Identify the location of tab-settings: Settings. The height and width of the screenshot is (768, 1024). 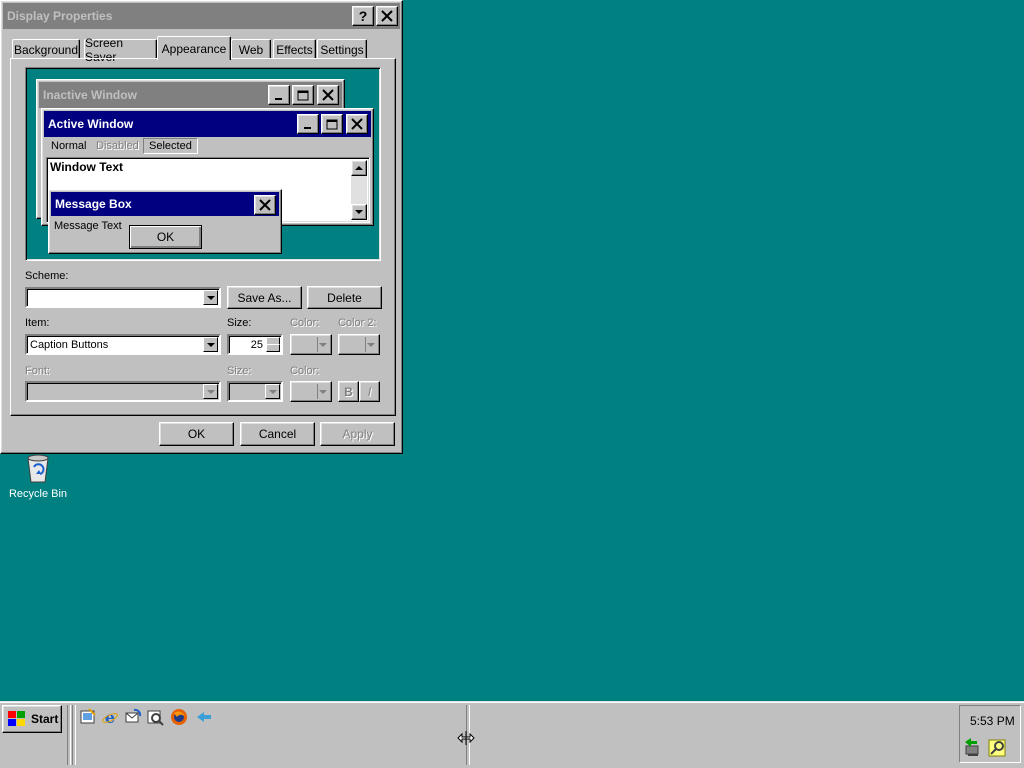
(342, 49).